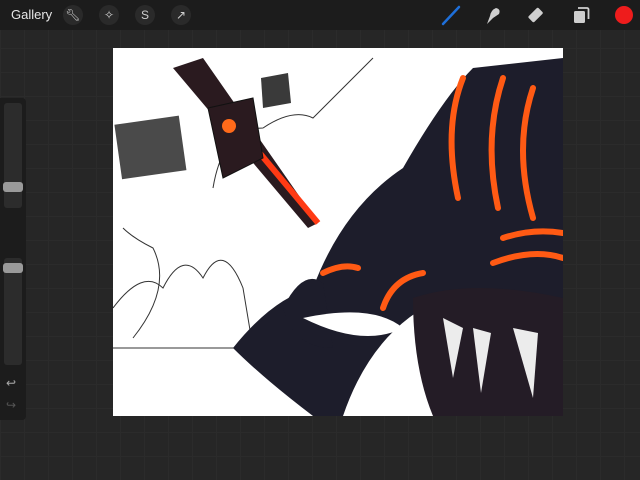 Image resolution: width=640 pixels, height=480 pixels. Describe the element at coordinates (109, 15) in the screenshot. I see `magic-wand-icon: ✧` at that location.